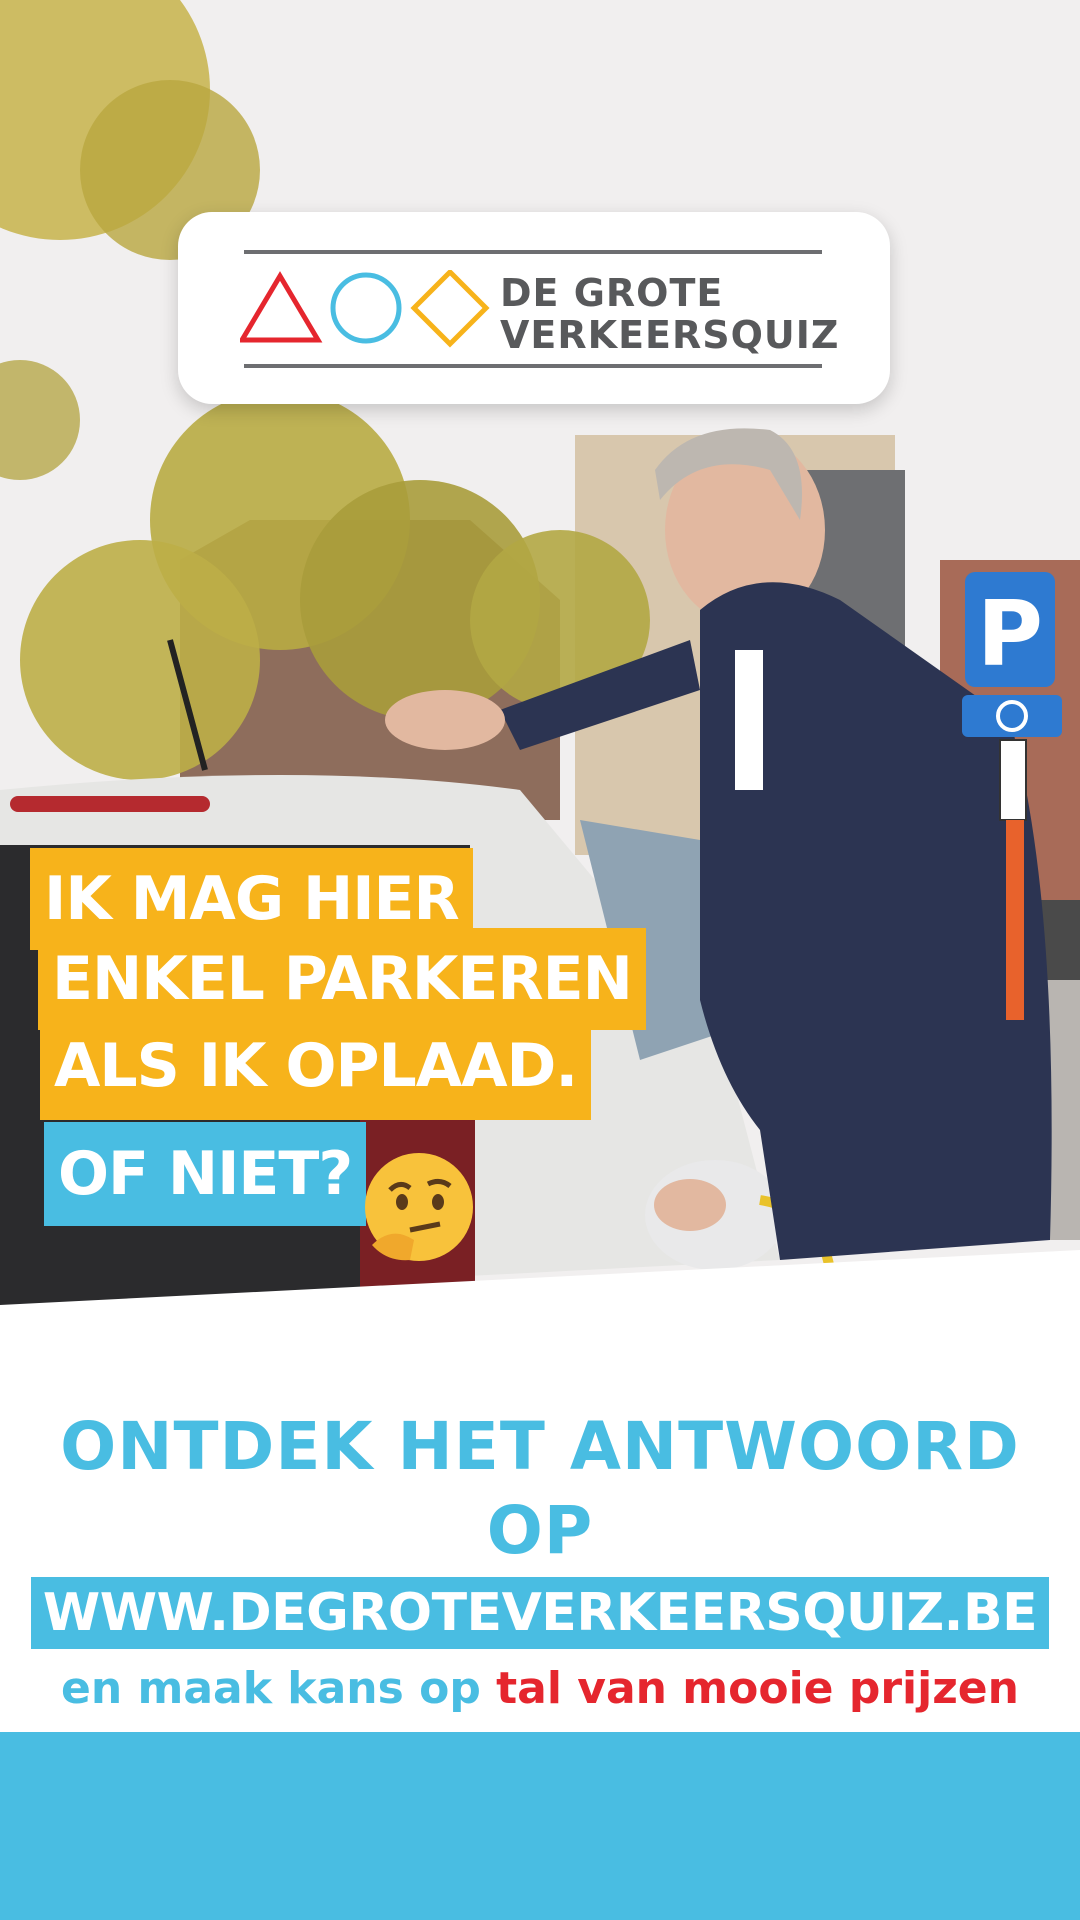  I want to click on cta-prize-line: en maak kans op tal van mooie prijzen, so click(540, 1689).